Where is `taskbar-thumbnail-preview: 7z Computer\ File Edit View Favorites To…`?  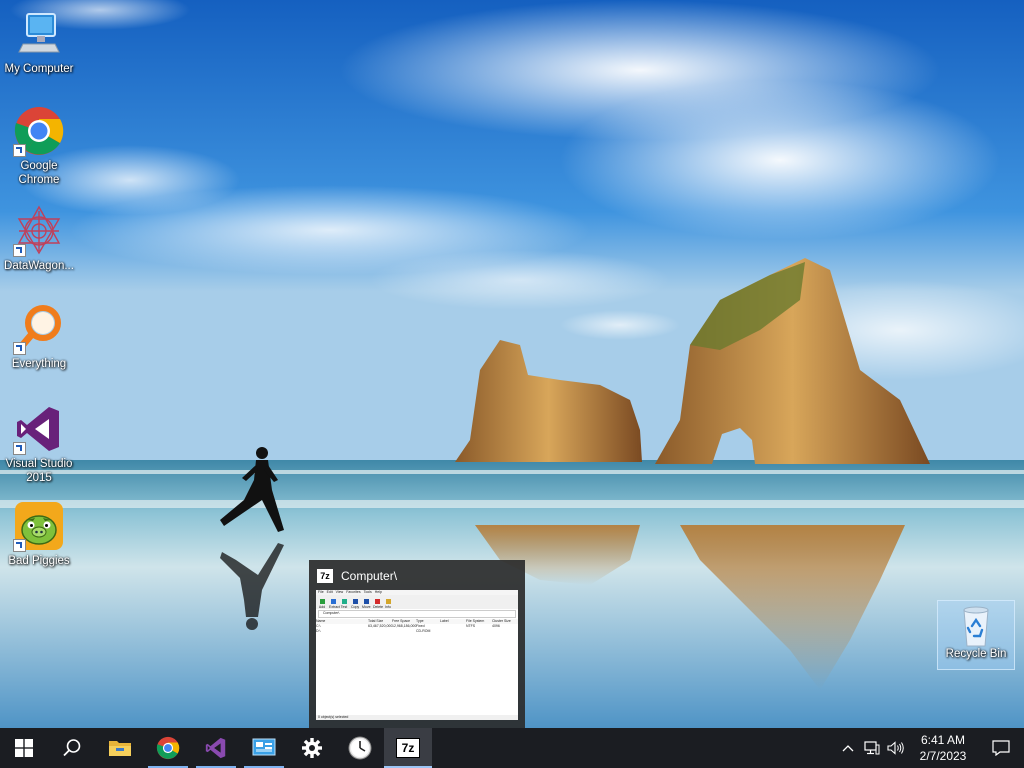
taskbar-thumbnail-preview: 7z Computer\ File Edit View Favorites To… is located at coordinates (417, 644).